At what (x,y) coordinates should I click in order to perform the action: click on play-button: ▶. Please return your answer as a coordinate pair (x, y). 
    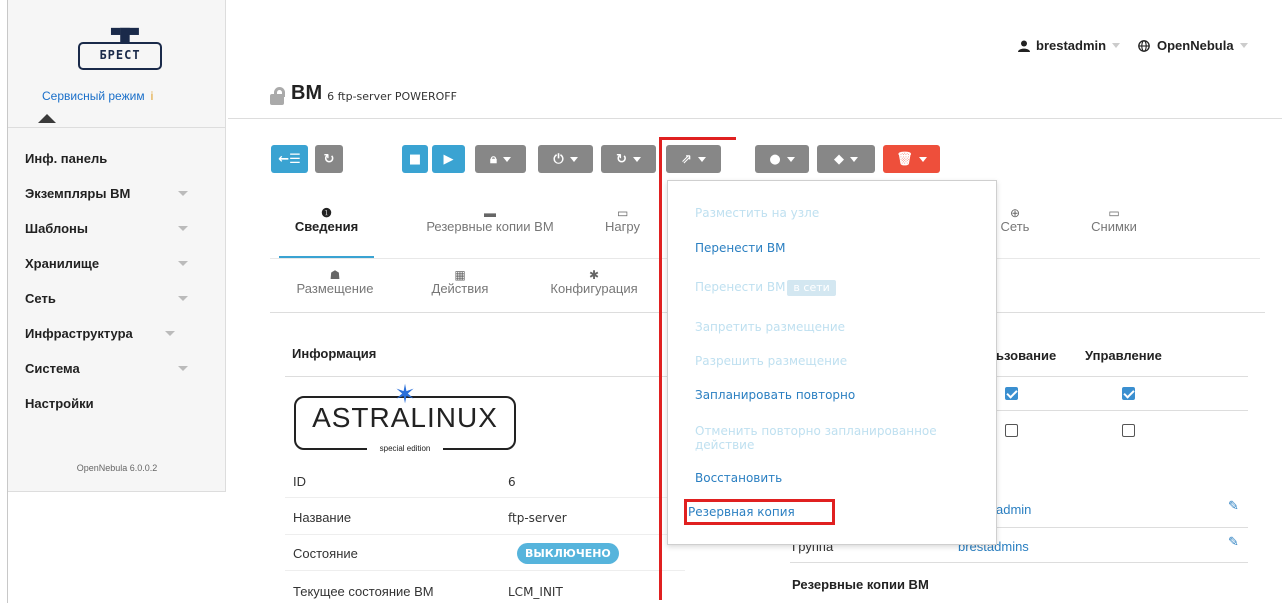
    Looking at the image, I should click on (448, 159).